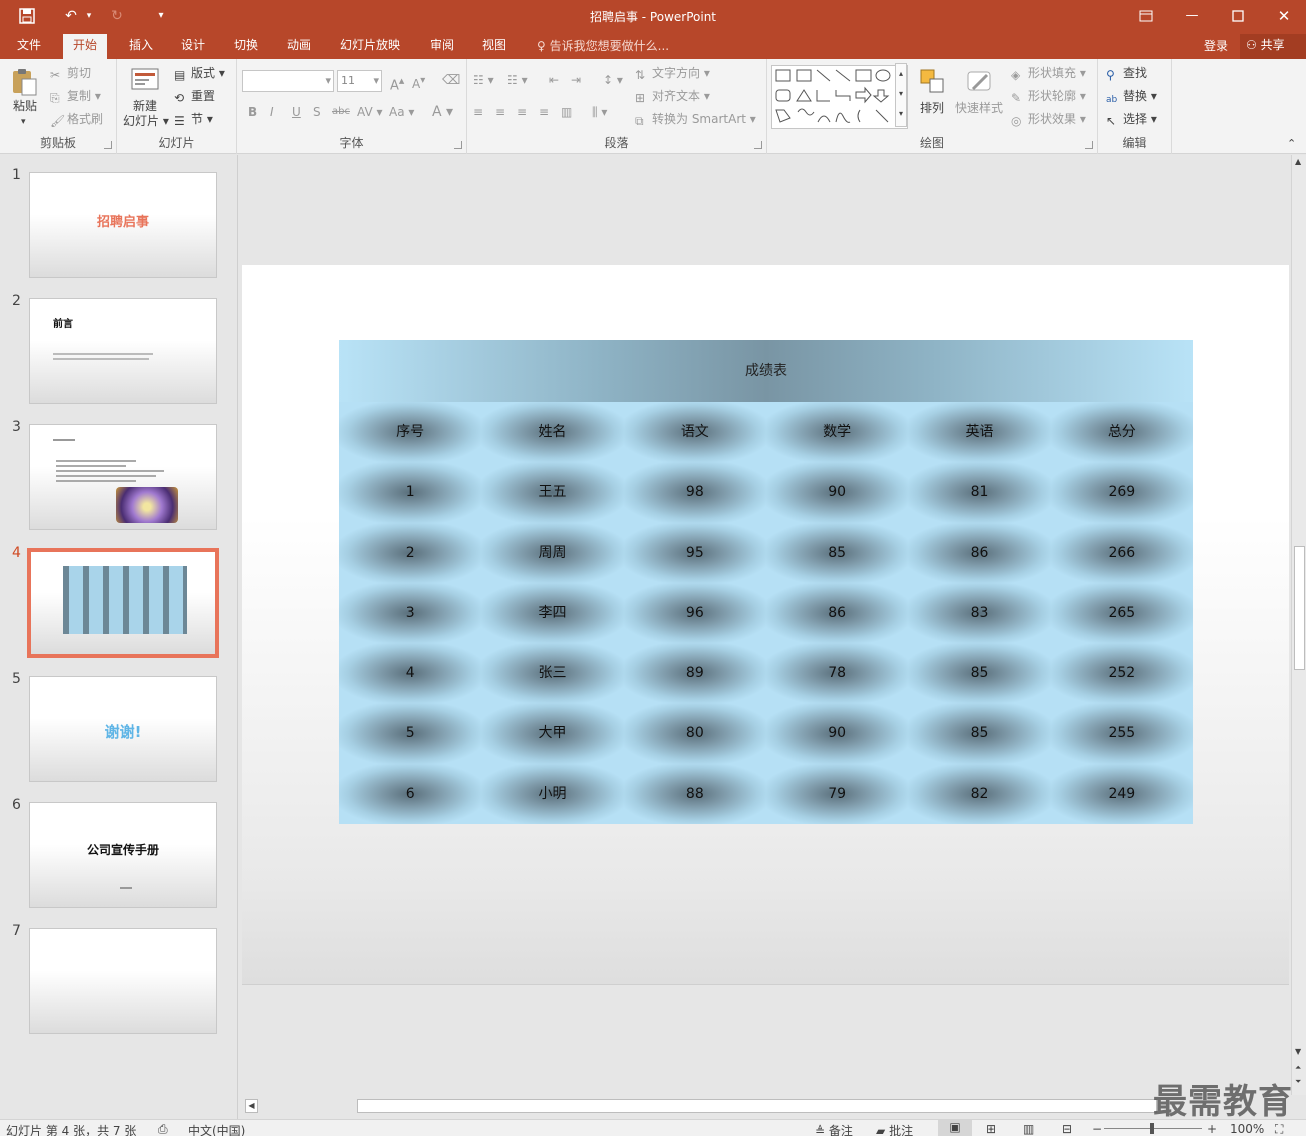  I want to click on tab-slideshow: 幻灯片放映, so click(370, 48).